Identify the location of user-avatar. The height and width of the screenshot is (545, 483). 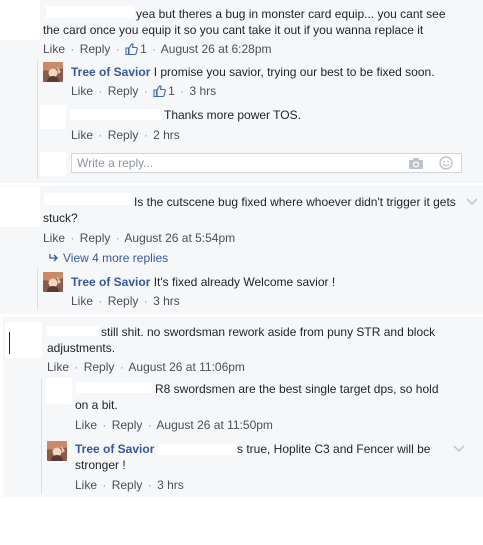
(53, 164).